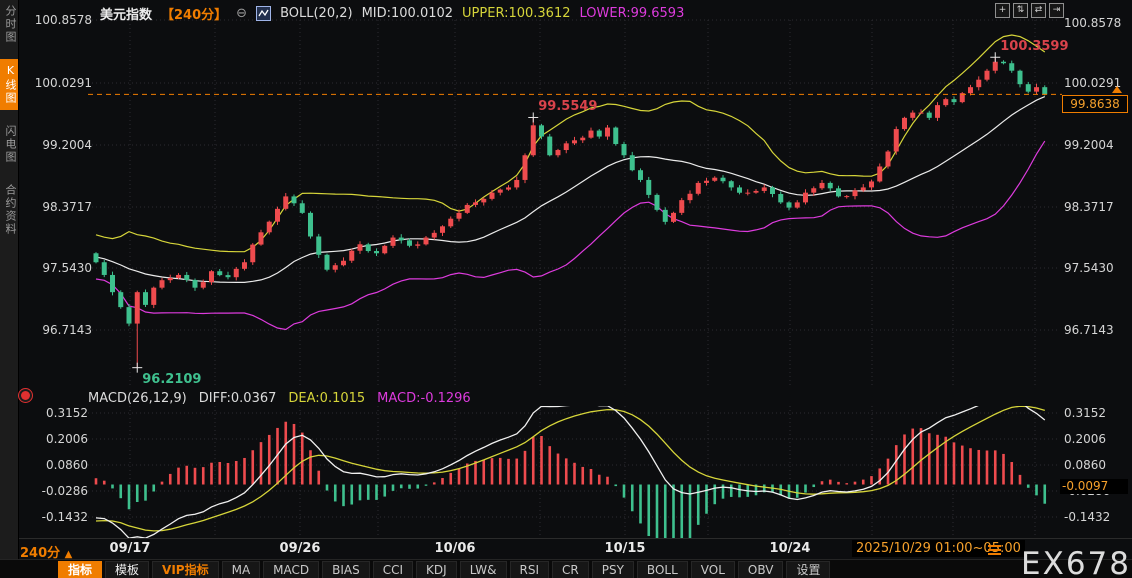  What do you see at coordinates (126, 15) in the screenshot?
I see `symbol-label: 美元指数` at bounding box center [126, 15].